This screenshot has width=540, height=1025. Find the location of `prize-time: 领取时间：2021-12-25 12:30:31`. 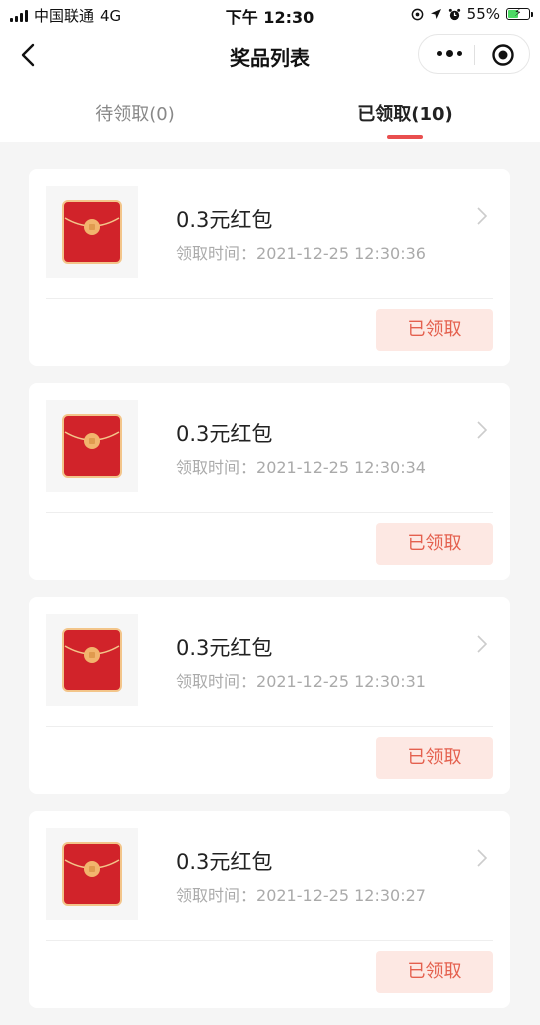

prize-time: 领取时间：2021-12-25 12:30:31 is located at coordinates (301, 680).